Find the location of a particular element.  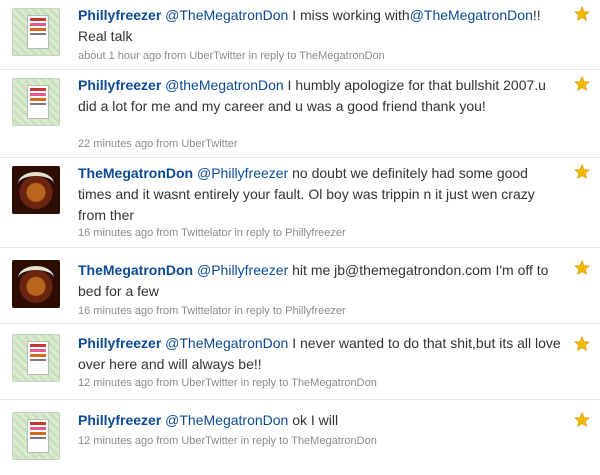

tweet-meta: 22 minutes ago from UberTwitter is located at coordinates (158, 144).